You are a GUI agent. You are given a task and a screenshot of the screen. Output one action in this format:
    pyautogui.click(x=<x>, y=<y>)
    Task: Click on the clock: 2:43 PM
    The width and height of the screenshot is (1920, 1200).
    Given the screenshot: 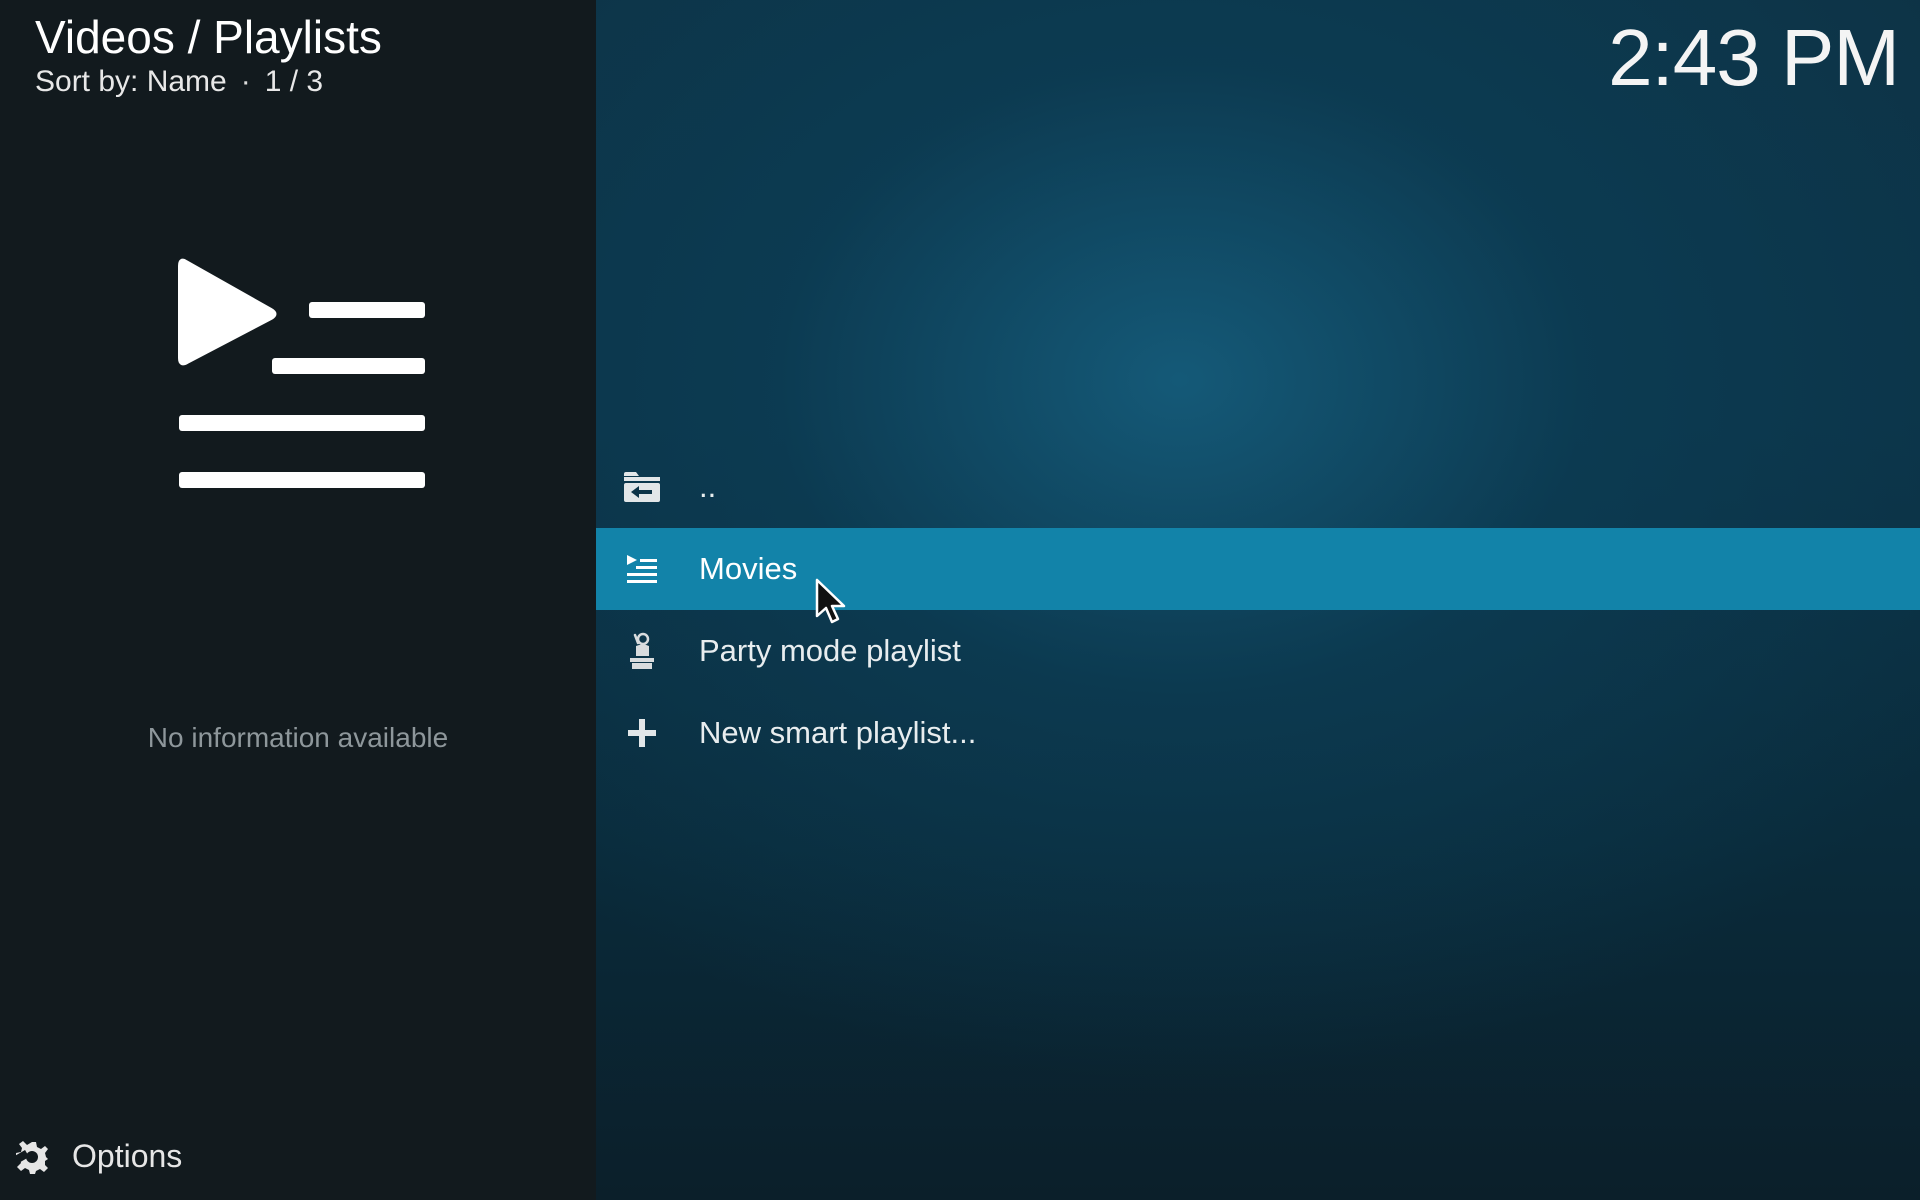 What is the action you would take?
    pyautogui.click(x=1754, y=57)
    